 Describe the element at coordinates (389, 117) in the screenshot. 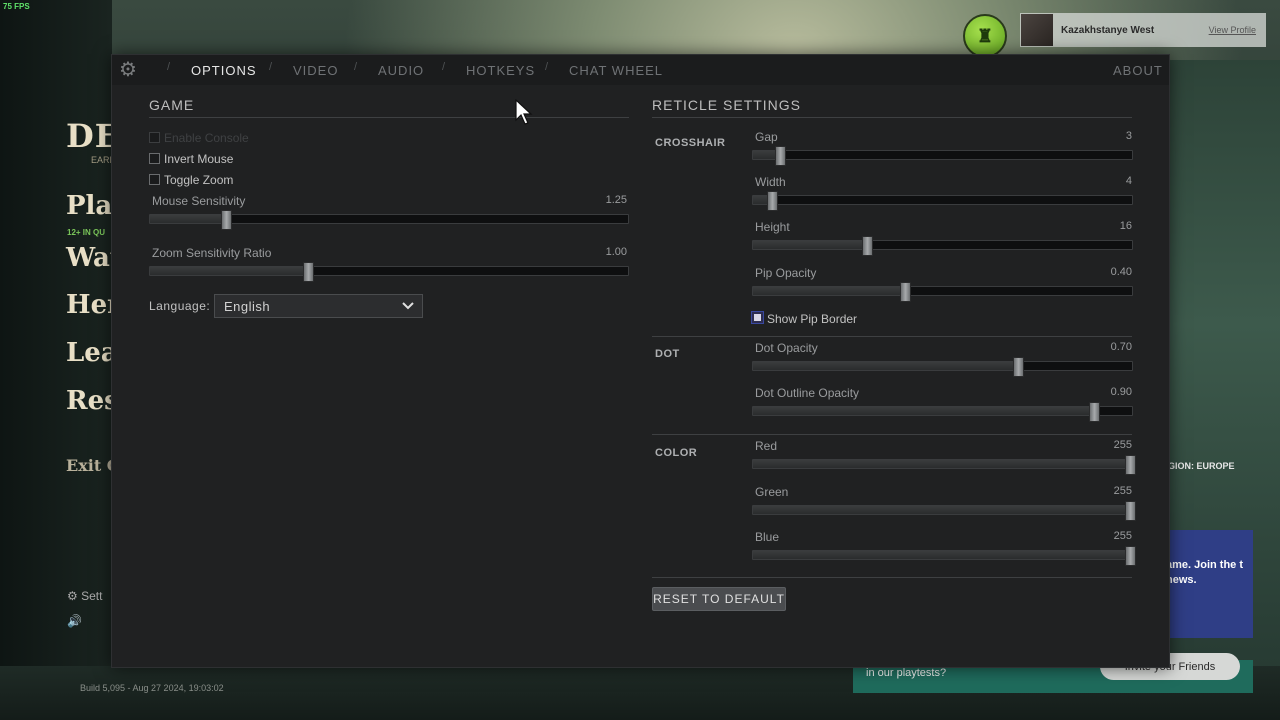

I see `game-divider` at that location.